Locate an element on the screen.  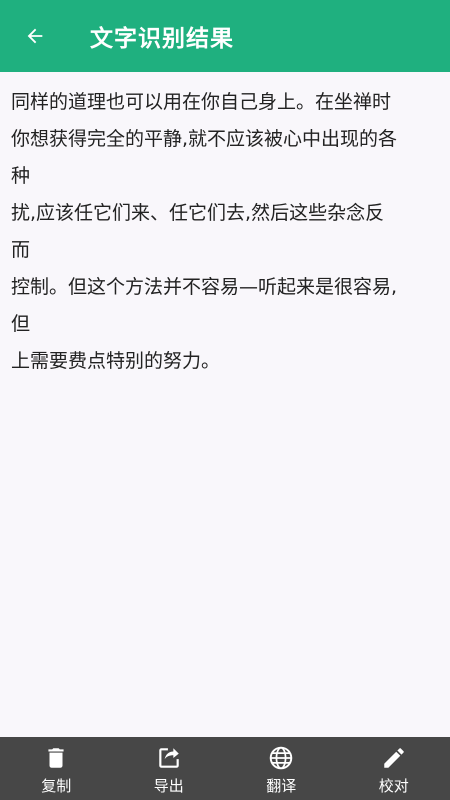
text-line: 但 is located at coordinates (21, 324).